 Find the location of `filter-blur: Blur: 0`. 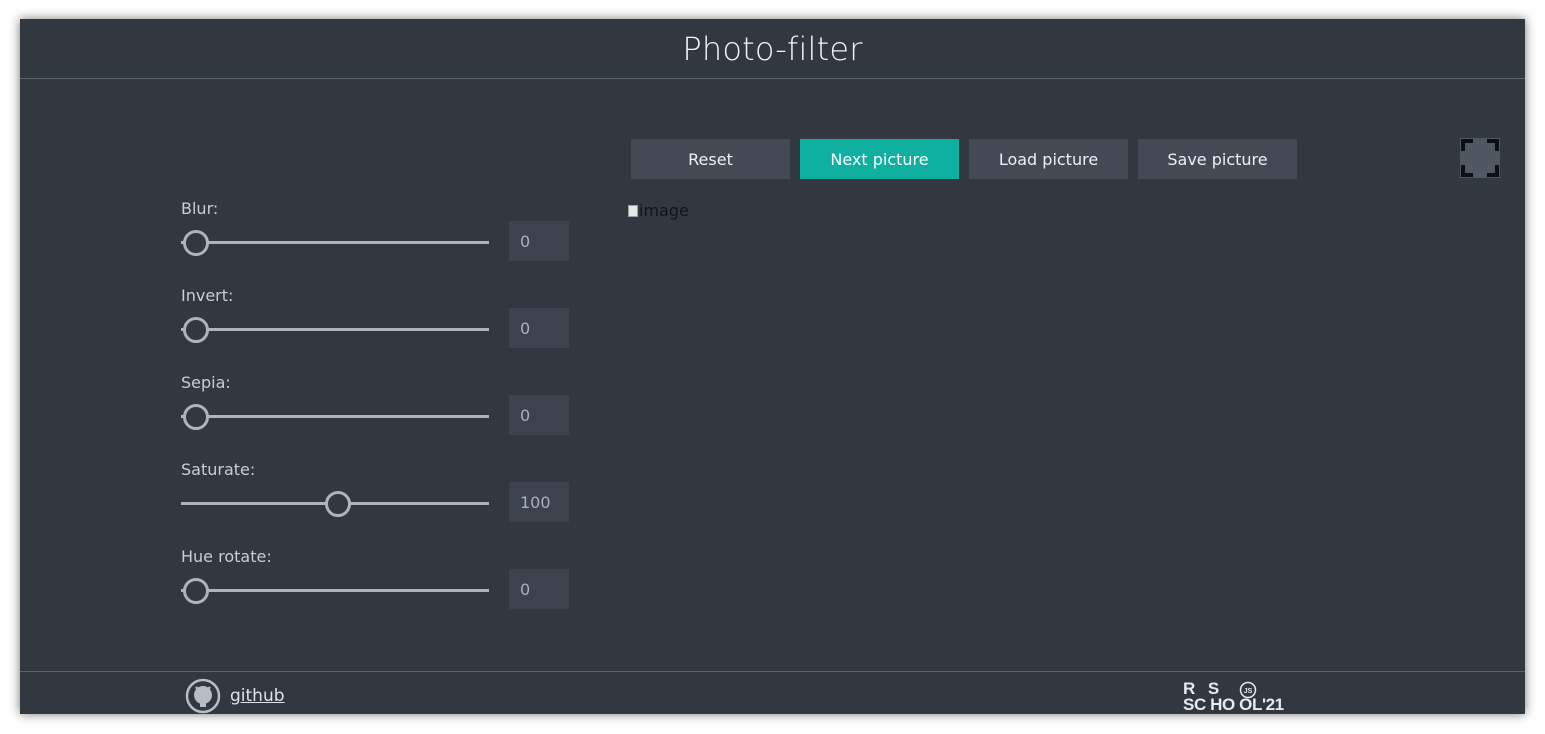

filter-blur: Blur: 0 is located at coordinates (391, 242).